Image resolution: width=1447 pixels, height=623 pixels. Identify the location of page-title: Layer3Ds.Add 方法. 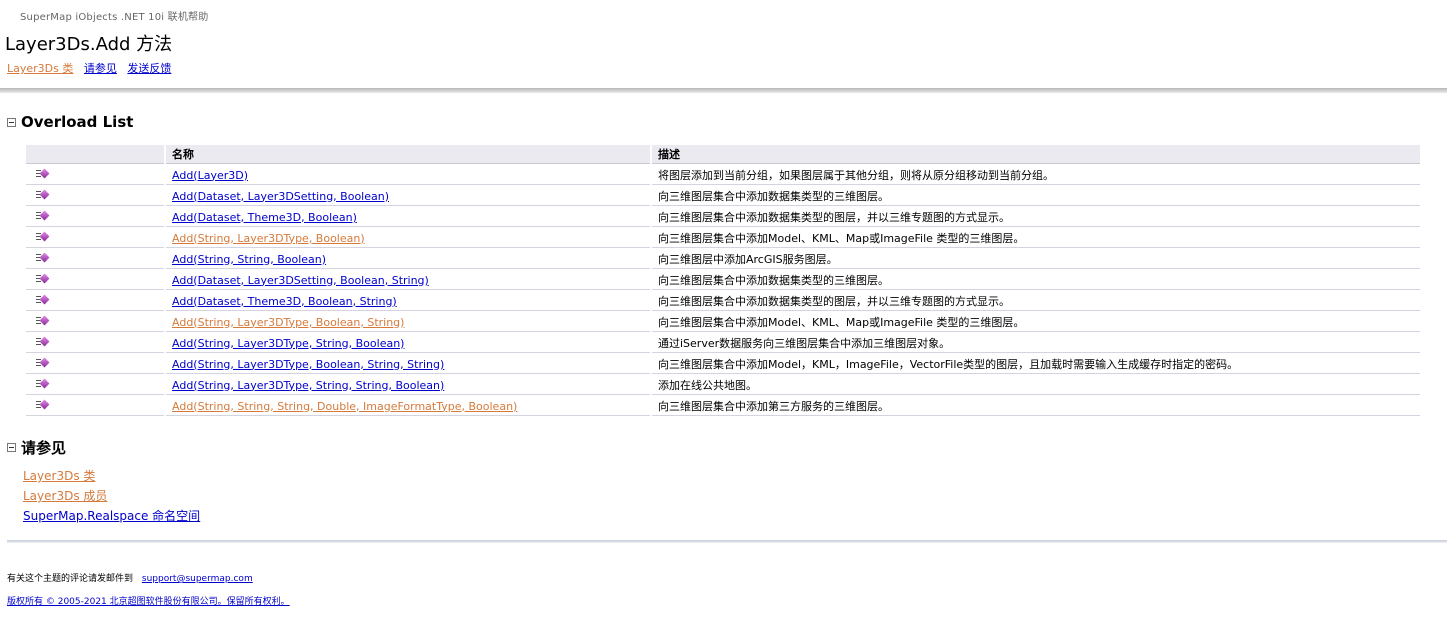
(89, 44).